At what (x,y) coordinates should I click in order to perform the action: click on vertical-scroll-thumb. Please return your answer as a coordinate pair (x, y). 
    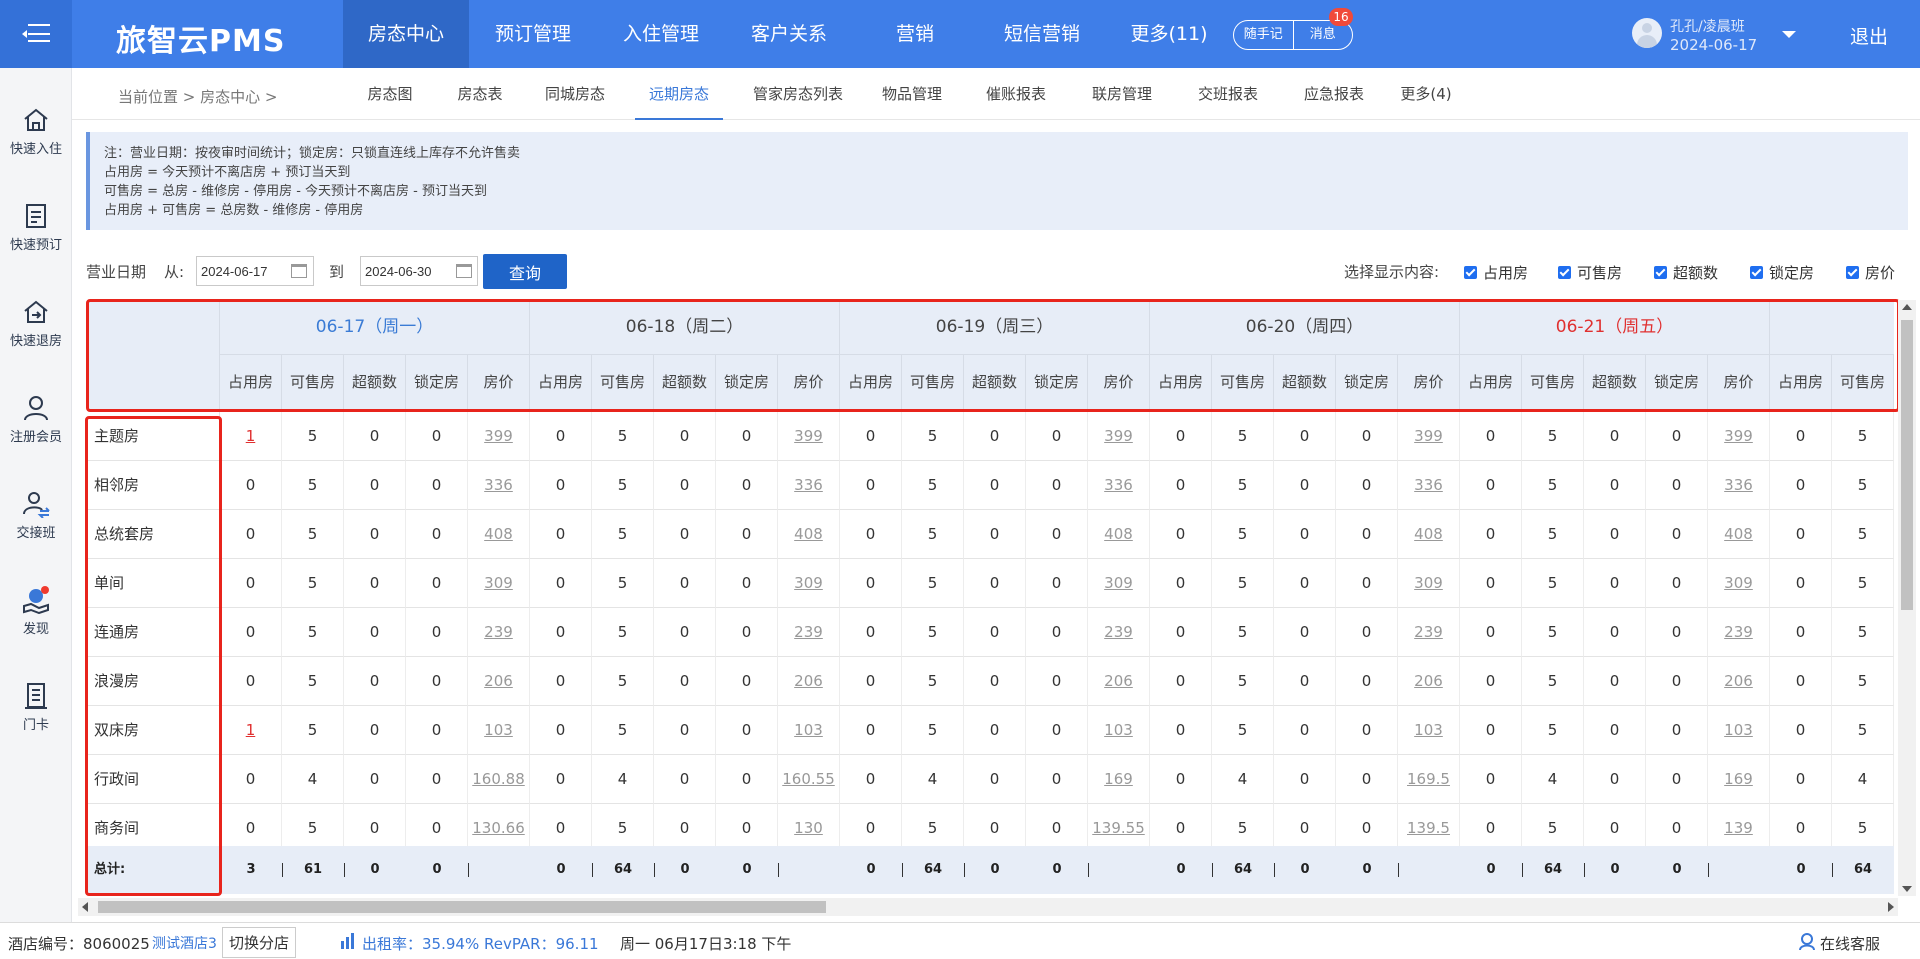
    Looking at the image, I should click on (1907, 465).